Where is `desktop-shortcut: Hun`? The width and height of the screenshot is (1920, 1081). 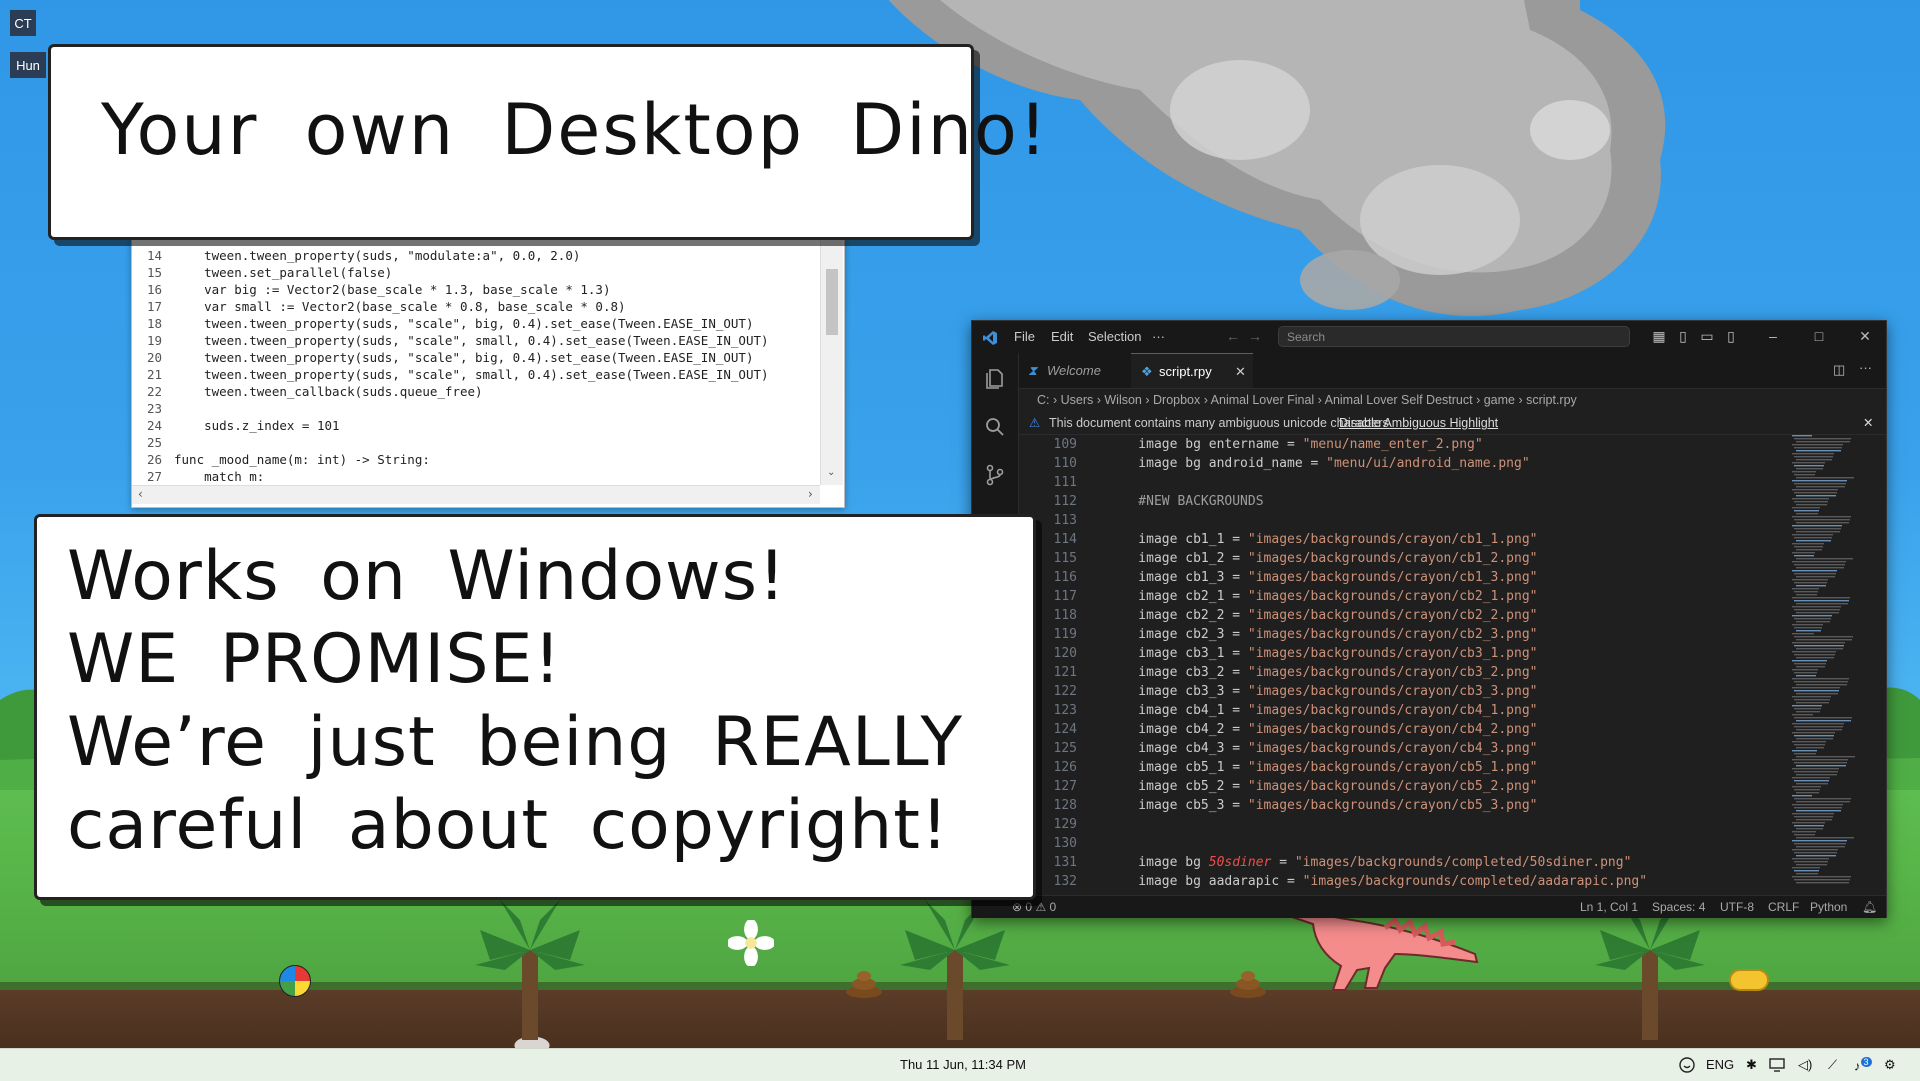 desktop-shortcut: Hun is located at coordinates (28, 65).